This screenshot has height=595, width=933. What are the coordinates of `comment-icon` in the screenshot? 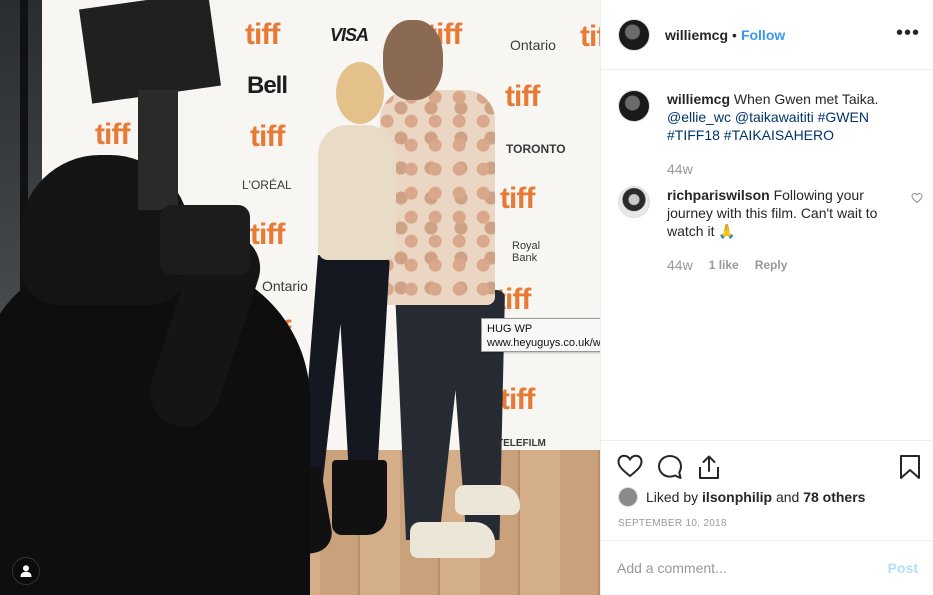 It's located at (670, 467).